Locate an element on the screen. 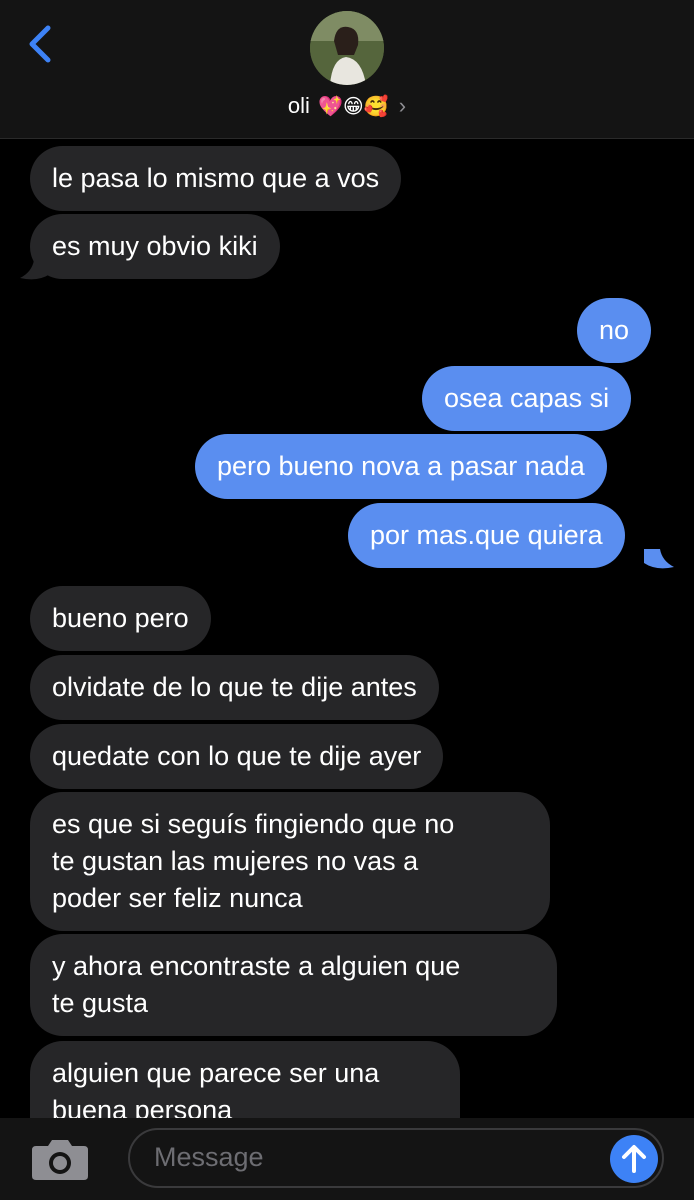 This screenshot has height=1200, width=694. message-bubble-incoming: olvidate de lo que te dije antes is located at coordinates (234, 687).